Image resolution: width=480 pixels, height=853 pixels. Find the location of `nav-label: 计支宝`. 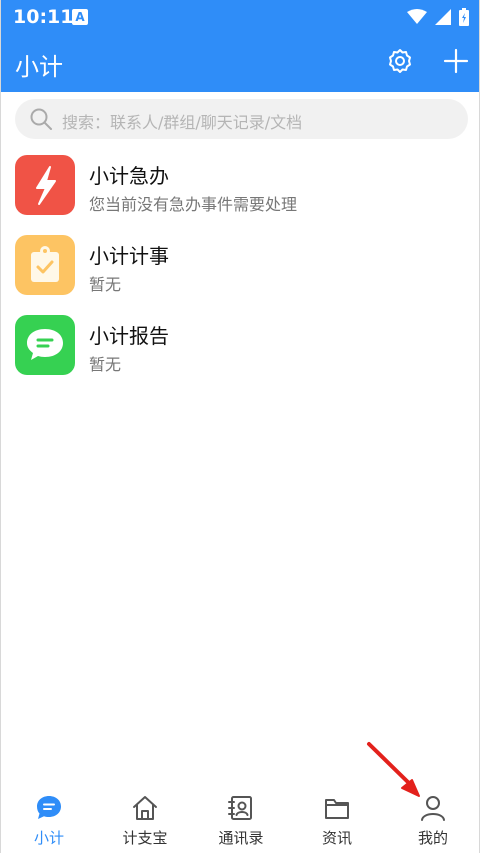

nav-label: 计支宝 is located at coordinates (145, 838).